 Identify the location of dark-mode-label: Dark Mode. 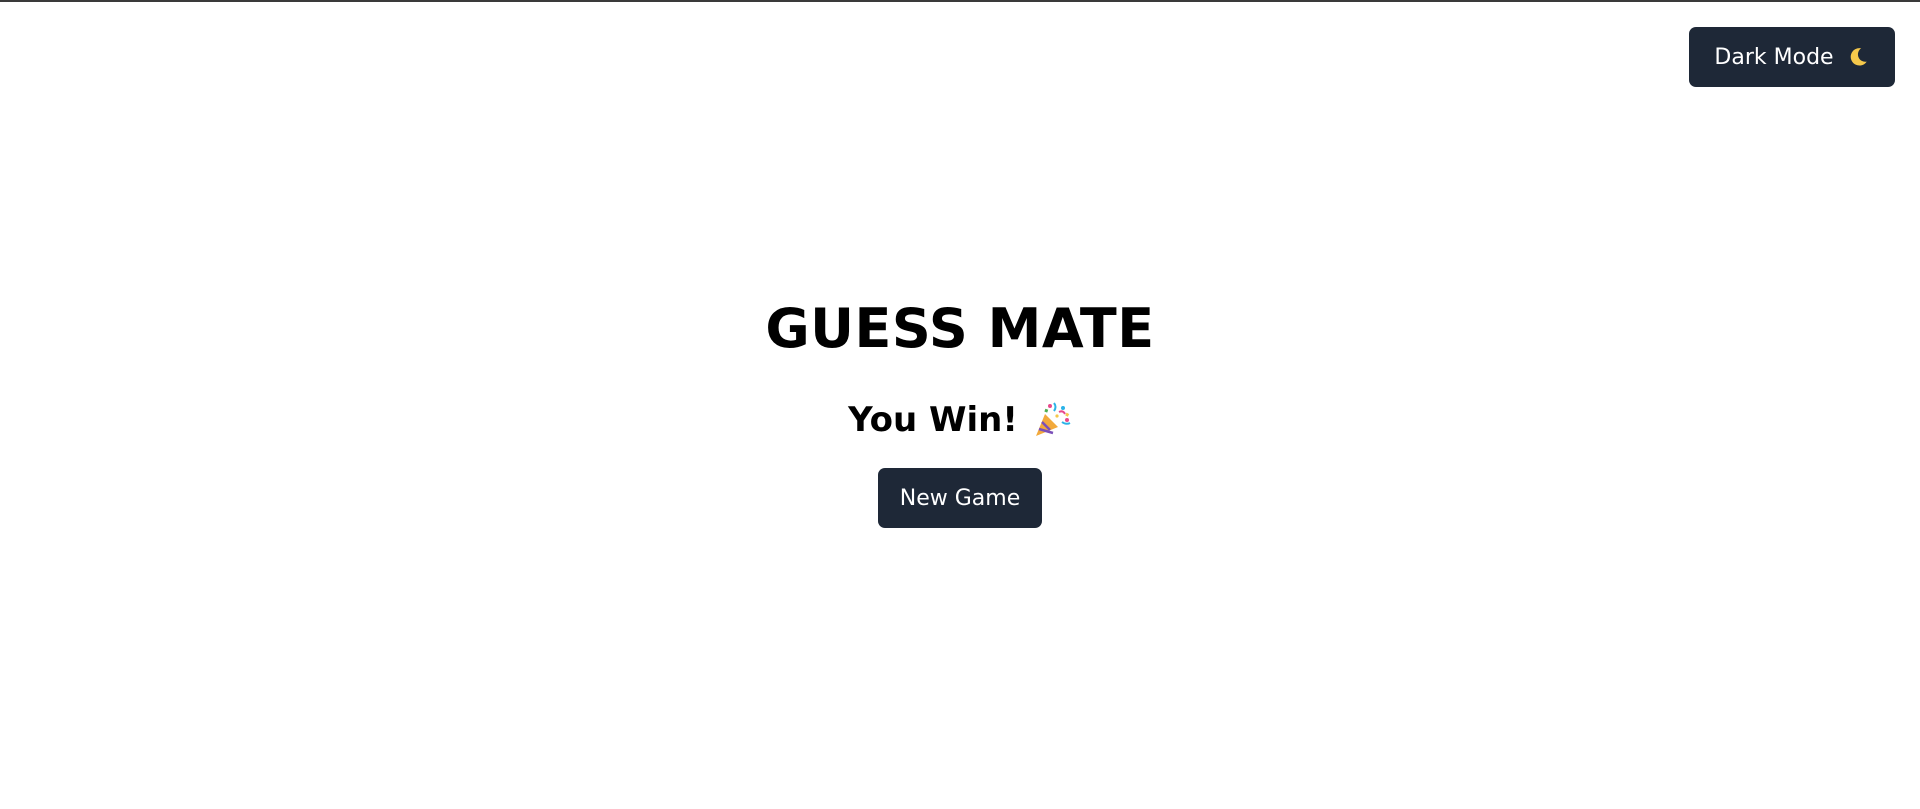
(1774, 57).